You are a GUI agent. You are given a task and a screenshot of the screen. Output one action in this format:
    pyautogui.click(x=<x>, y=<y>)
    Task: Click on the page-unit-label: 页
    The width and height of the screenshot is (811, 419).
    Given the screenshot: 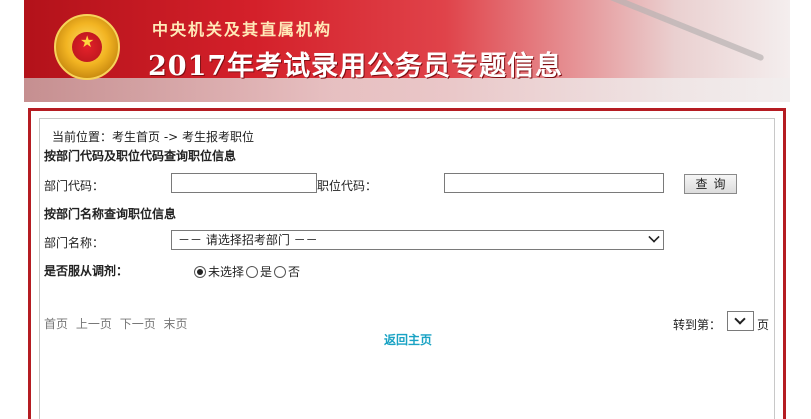 What is the action you would take?
    pyautogui.click(x=763, y=325)
    